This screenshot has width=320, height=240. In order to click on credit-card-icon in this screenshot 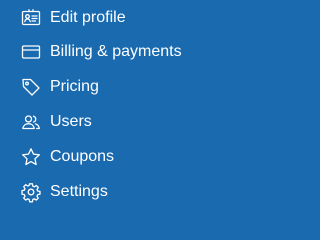, I will do `click(31, 52)`.